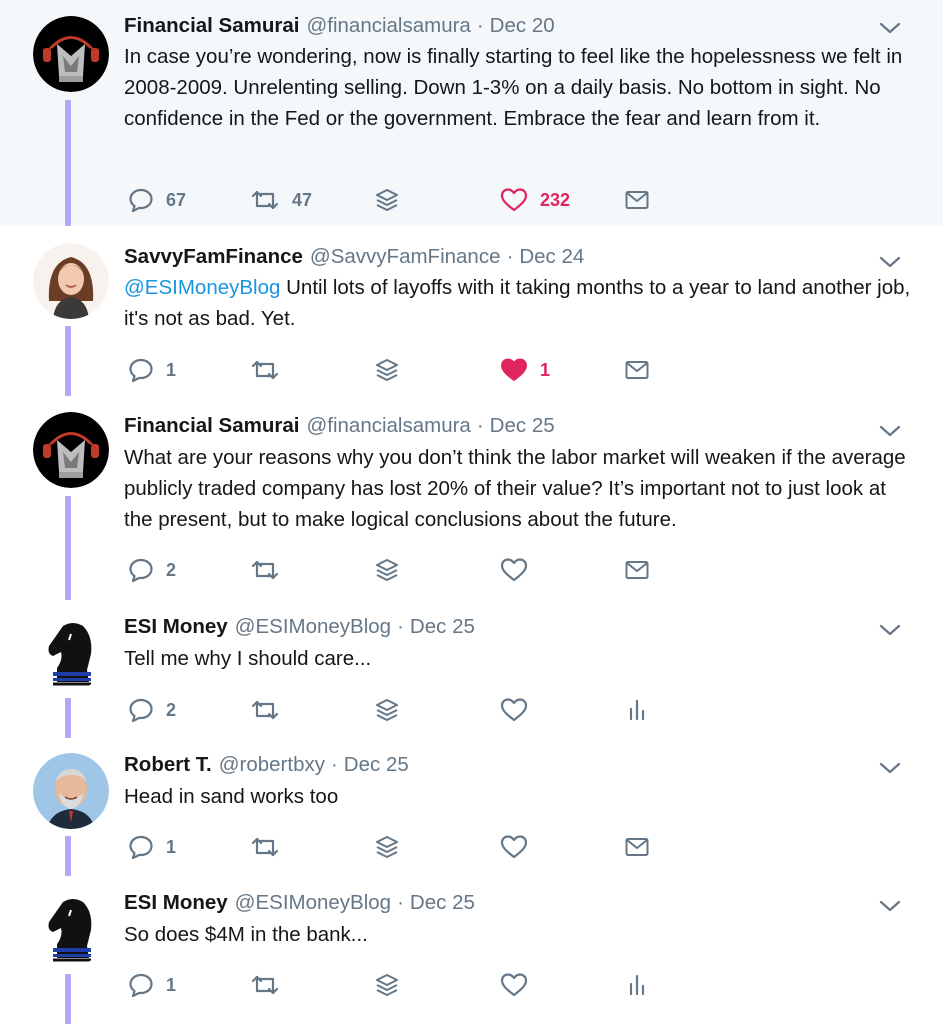  I want to click on analytics-icon, so click(637, 985).